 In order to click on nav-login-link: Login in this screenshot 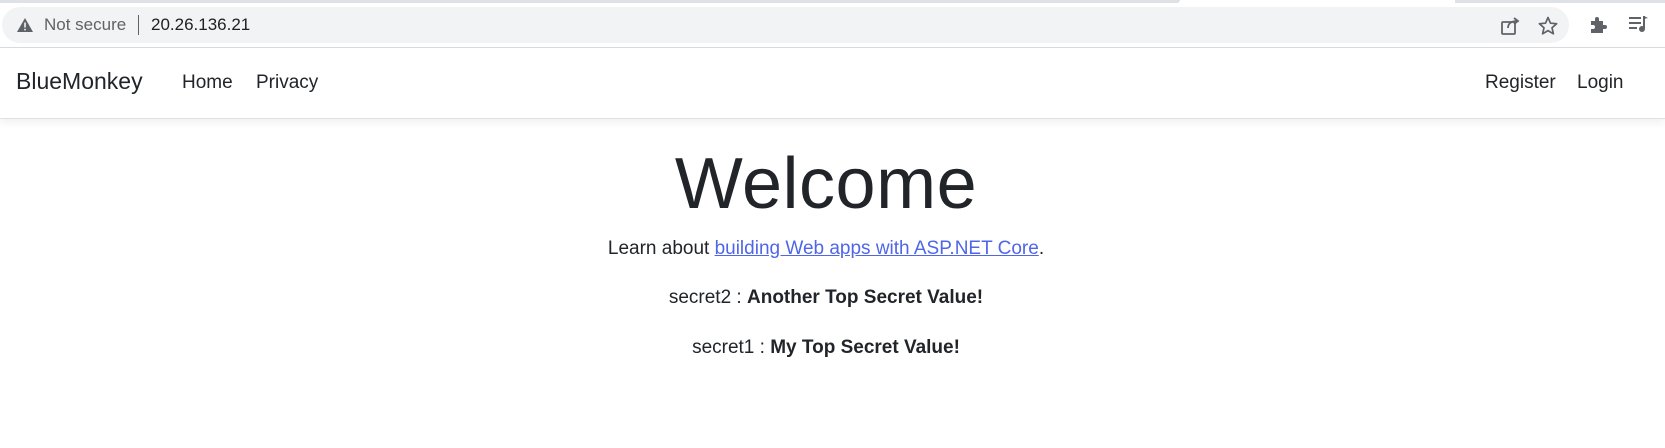, I will do `click(1600, 83)`.